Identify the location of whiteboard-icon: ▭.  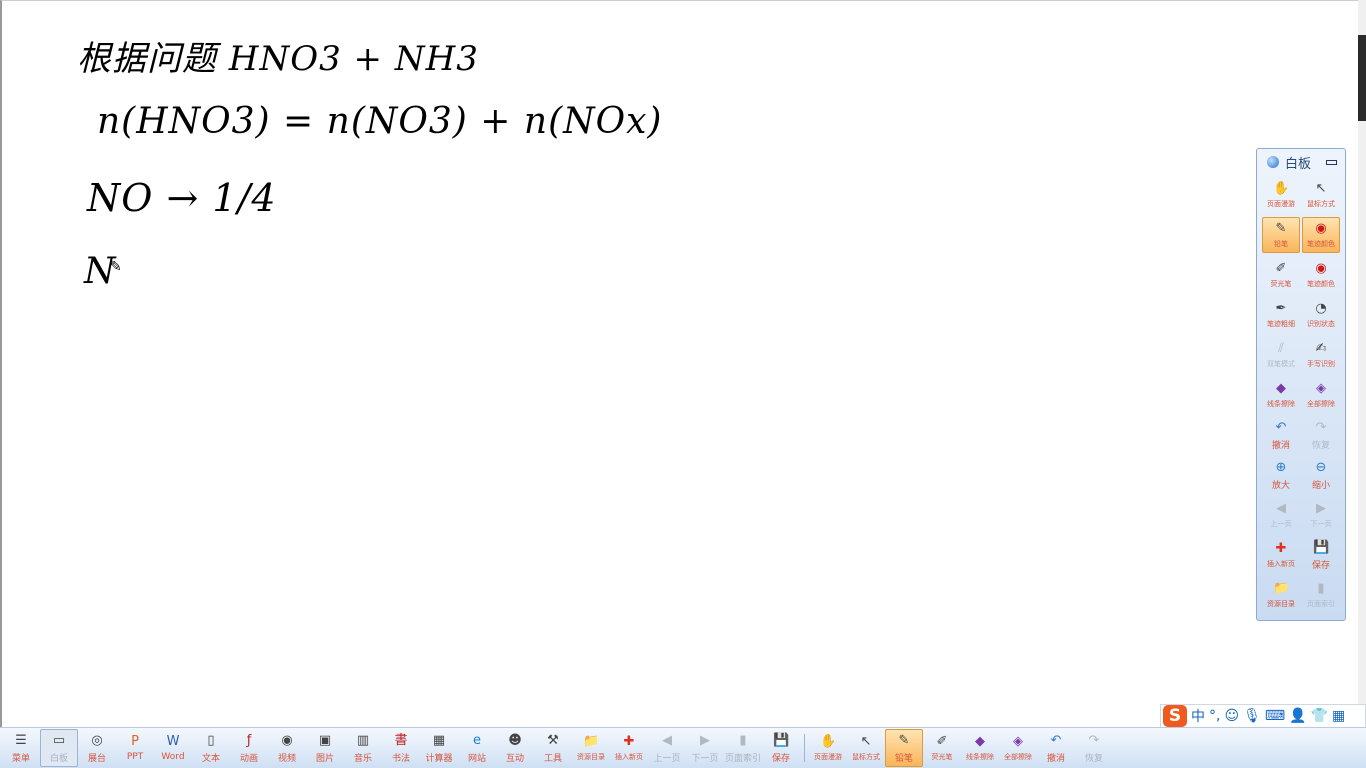
(59, 740).